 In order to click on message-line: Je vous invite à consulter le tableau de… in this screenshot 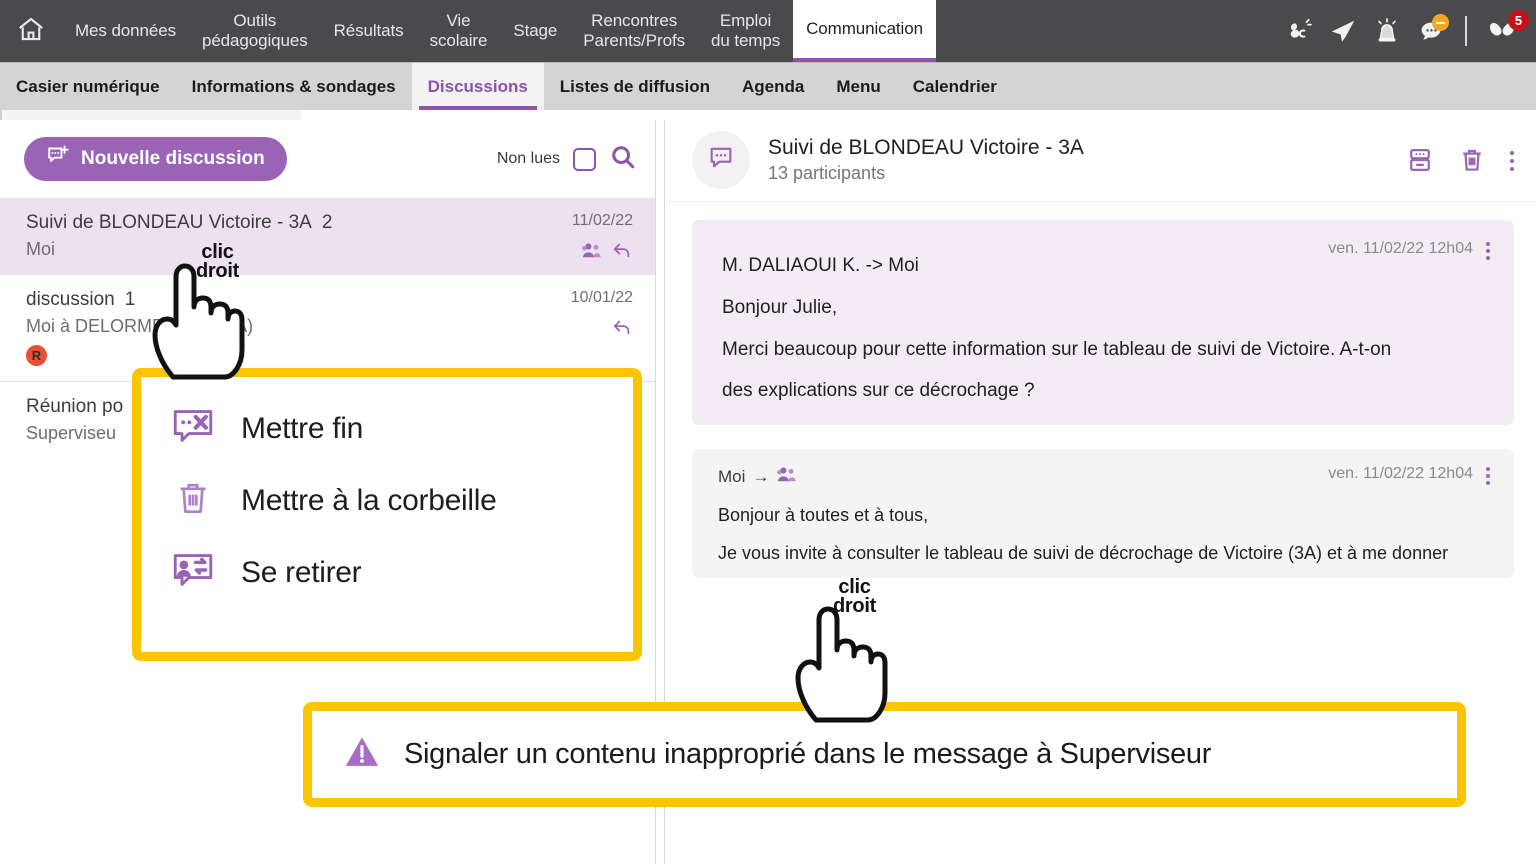, I will do `click(1083, 552)`.